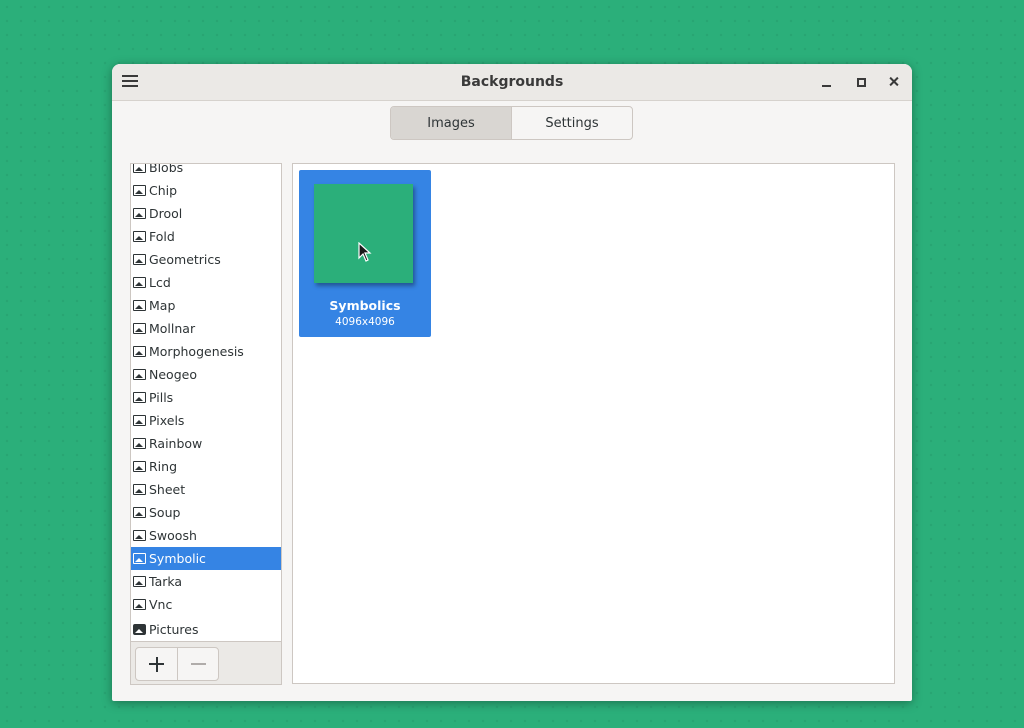 The height and width of the screenshot is (728, 1024). What do you see at coordinates (451, 123) in the screenshot?
I see `tab-images: Images` at bounding box center [451, 123].